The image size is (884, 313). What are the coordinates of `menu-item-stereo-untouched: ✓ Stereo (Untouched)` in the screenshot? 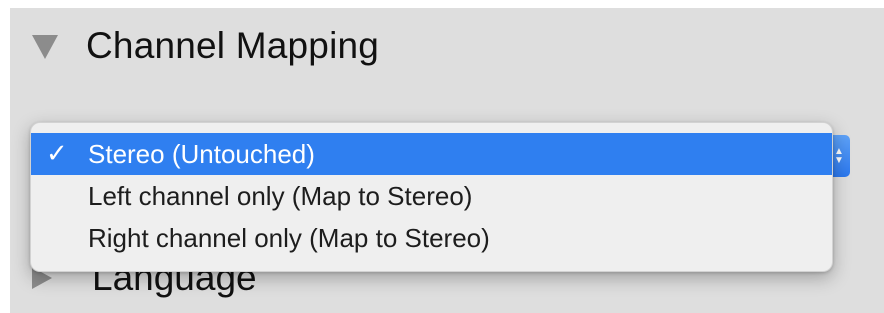 It's located at (431, 154).